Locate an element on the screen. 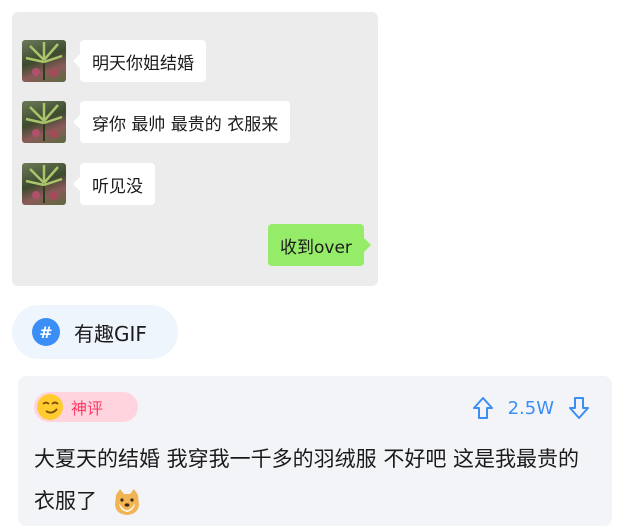  chat-message-received: 听见没 is located at coordinates (88, 184).